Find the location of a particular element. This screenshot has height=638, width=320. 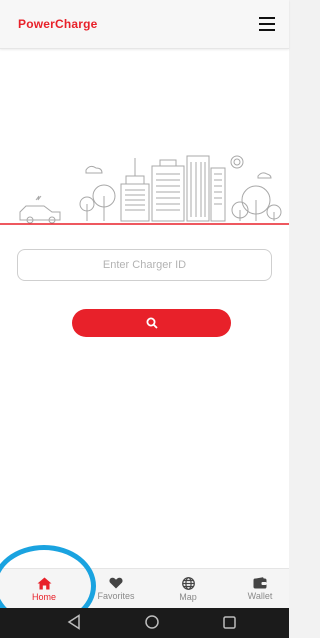

home-circle-icon is located at coordinates (152, 622).